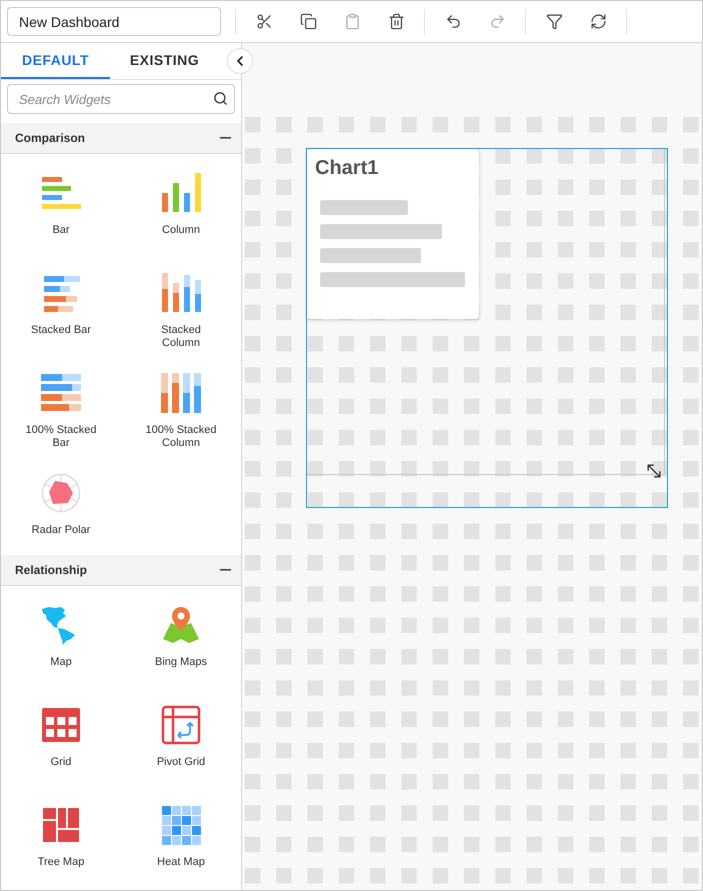 Image resolution: width=703 pixels, height=891 pixels. I want to click on widget-item: Bar, so click(61, 205).